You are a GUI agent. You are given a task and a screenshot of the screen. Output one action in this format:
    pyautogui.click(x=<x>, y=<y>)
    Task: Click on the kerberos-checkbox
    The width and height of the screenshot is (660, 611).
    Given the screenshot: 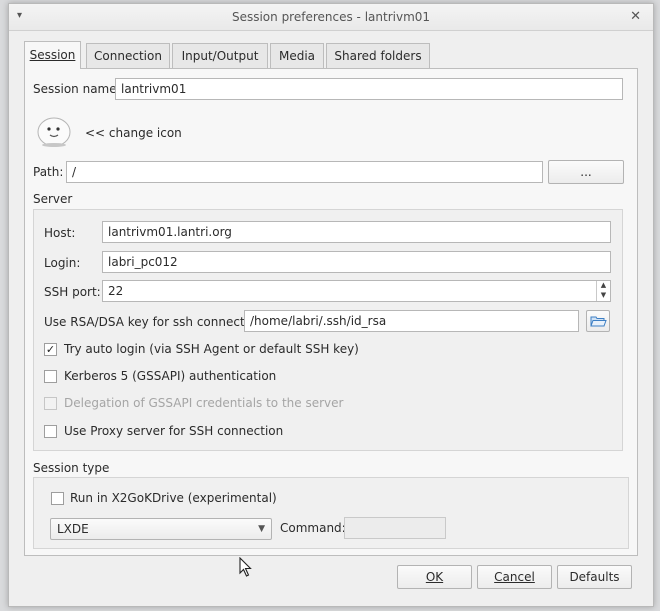 What is the action you would take?
    pyautogui.click(x=50, y=376)
    